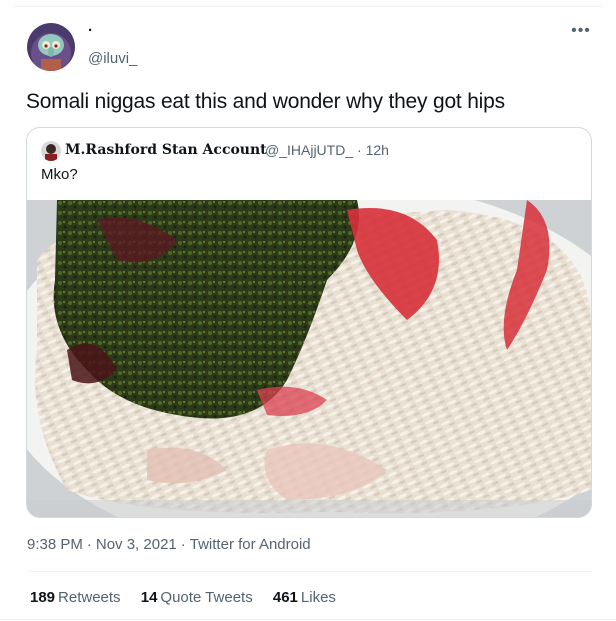 The height and width of the screenshot is (621, 616). Describe the element at coordinates (90, 26) in the screenshot. I see `author-display-name: .` at that location.